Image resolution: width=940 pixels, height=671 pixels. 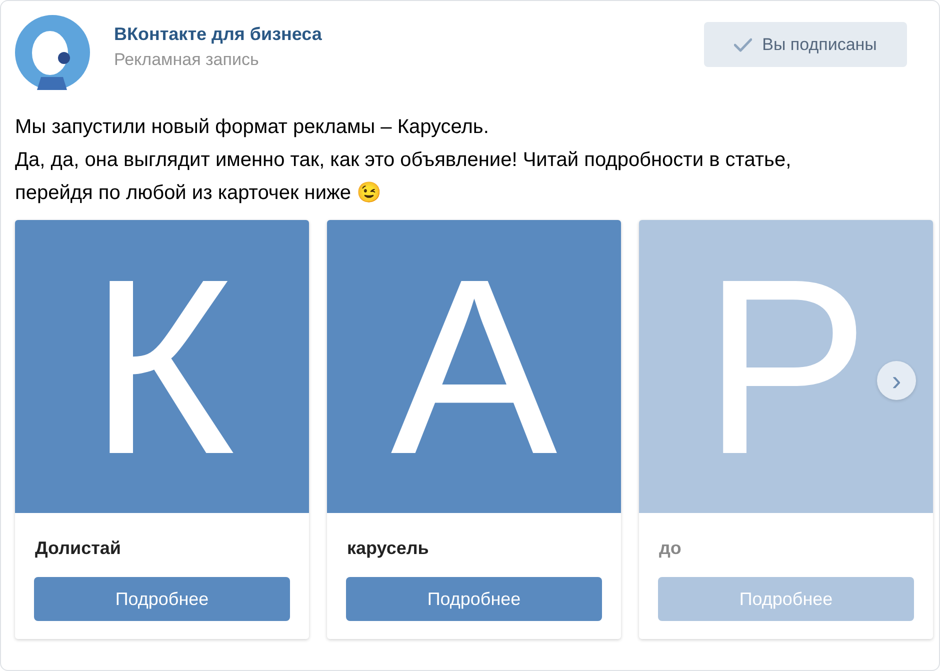 What do you see at coordinates (52, 52) in the screenshot?
I see `avatar-icon` at bounding box center [52, 52].